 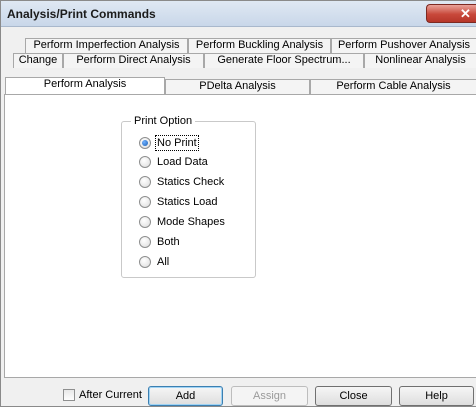 What do you see at coordinates (436, 396) in the screenshot?
I see `help-button: Help` at bounding box center [436, 396].